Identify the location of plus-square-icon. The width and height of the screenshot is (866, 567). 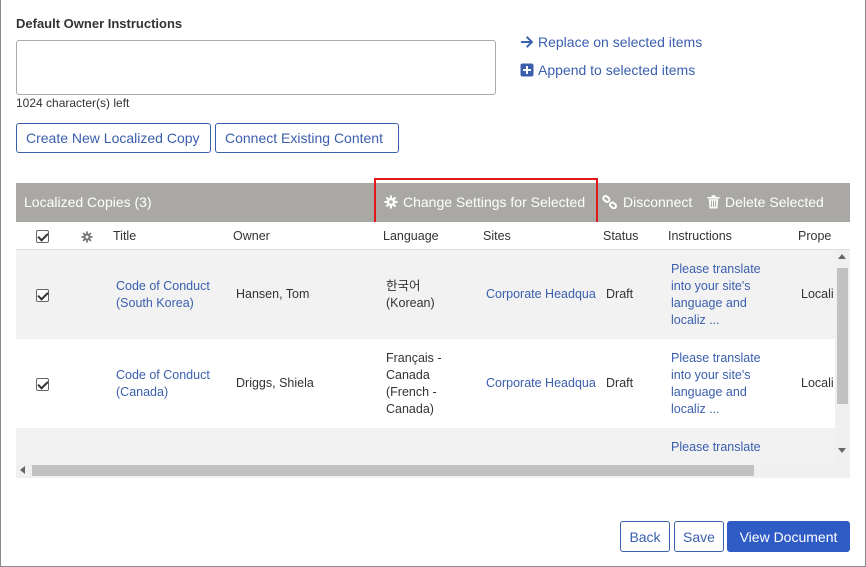
(527, 70).